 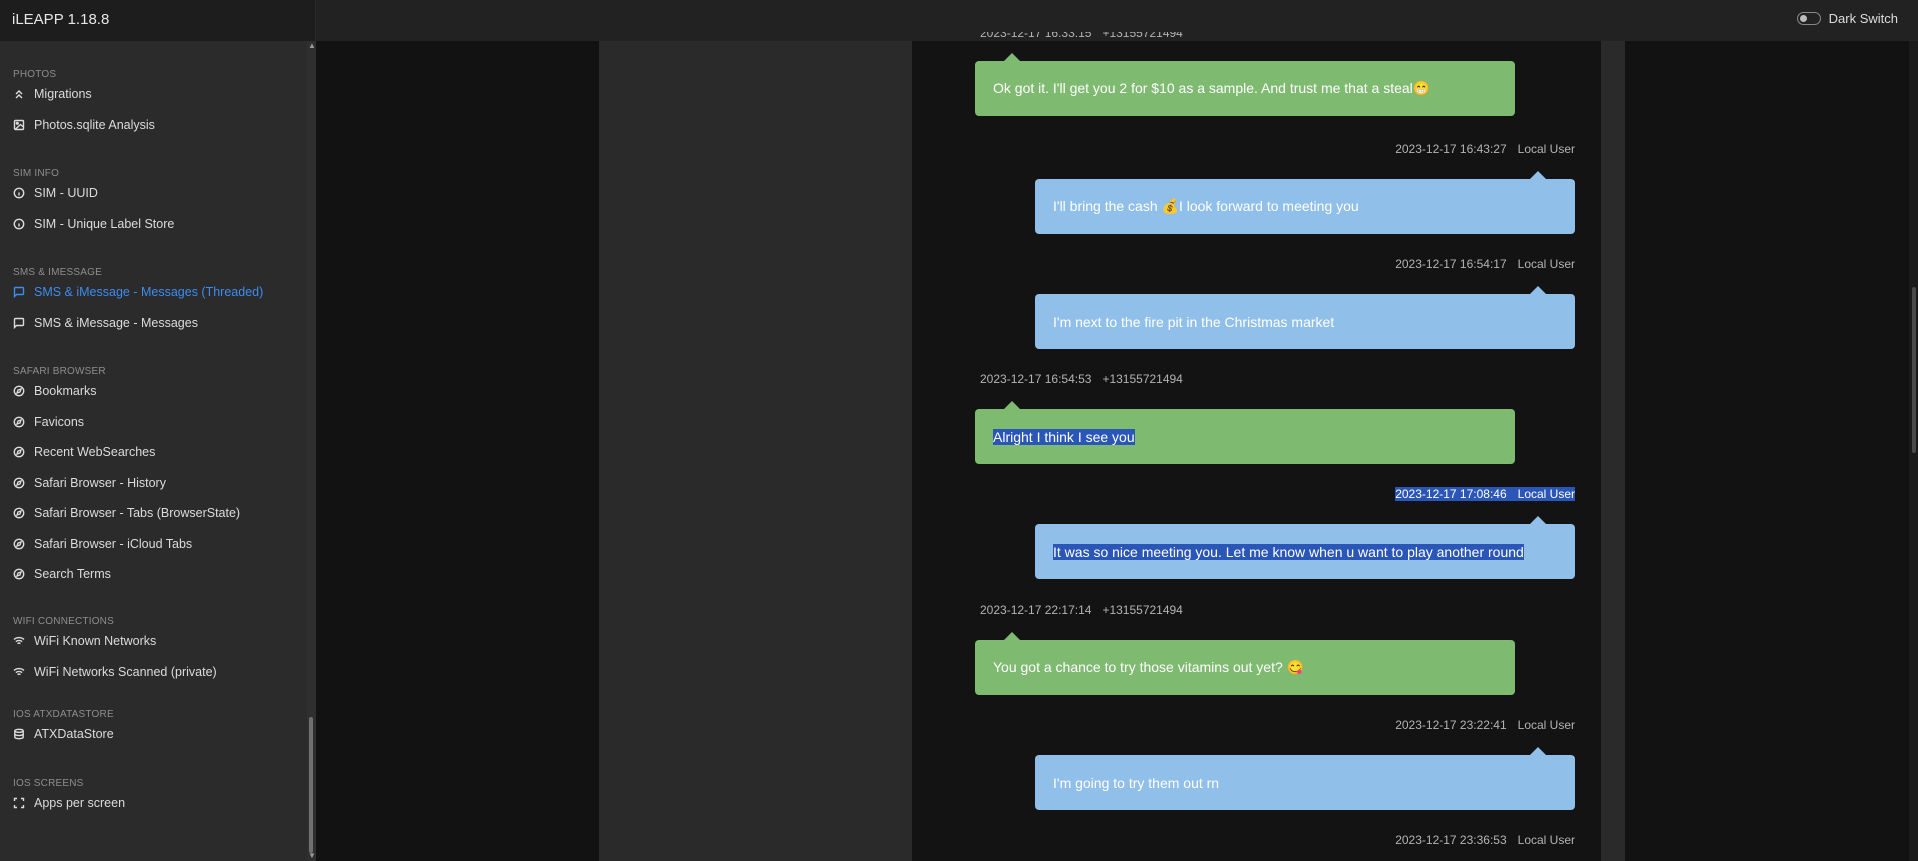 What do you see at coordinates (1451, 725) in the screenshot?
I see `message-timestamp: 2023-12-17 23:22:41` at bounding box center [1451, 725].